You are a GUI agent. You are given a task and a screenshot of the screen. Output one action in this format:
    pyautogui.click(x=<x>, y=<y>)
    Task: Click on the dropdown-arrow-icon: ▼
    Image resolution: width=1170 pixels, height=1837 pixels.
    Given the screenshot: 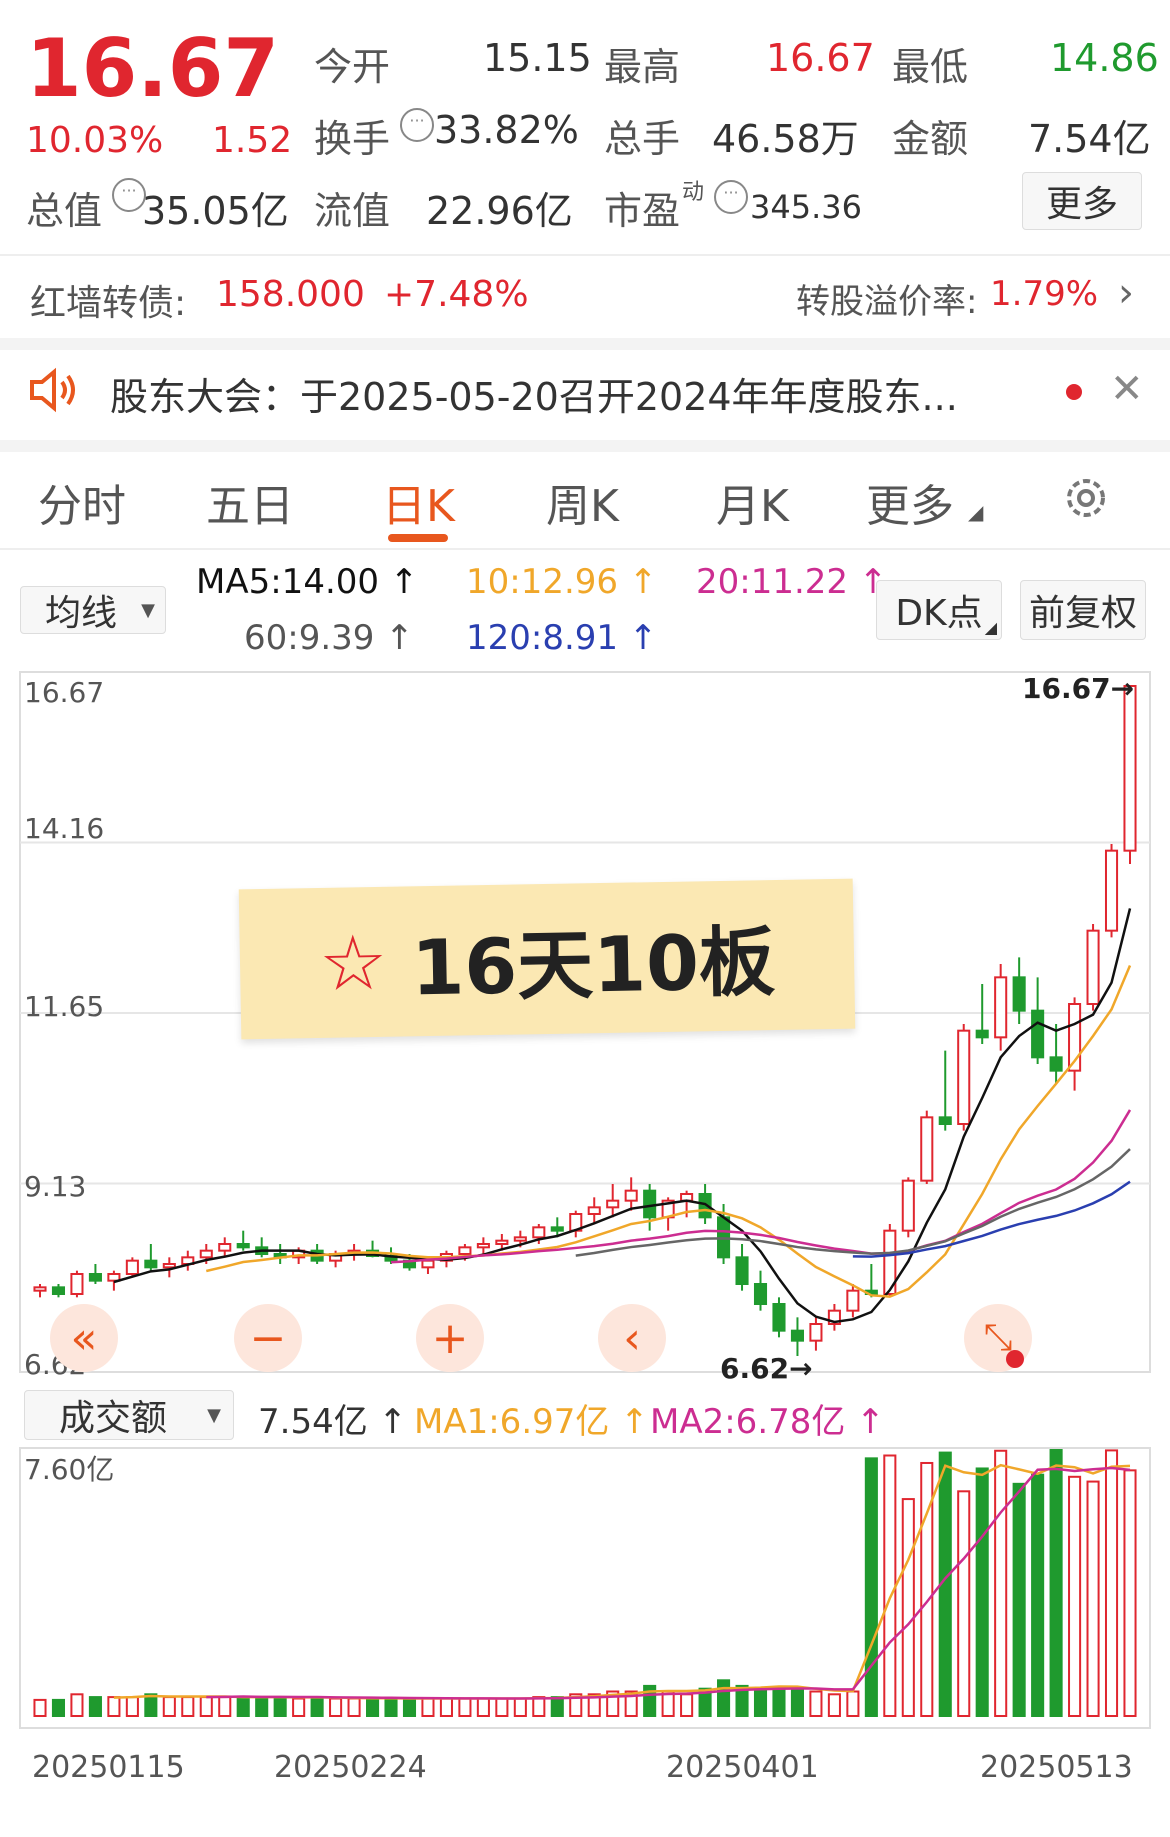 What is the action you would take?
    pyautogui.click(x=214, y=1415)
    